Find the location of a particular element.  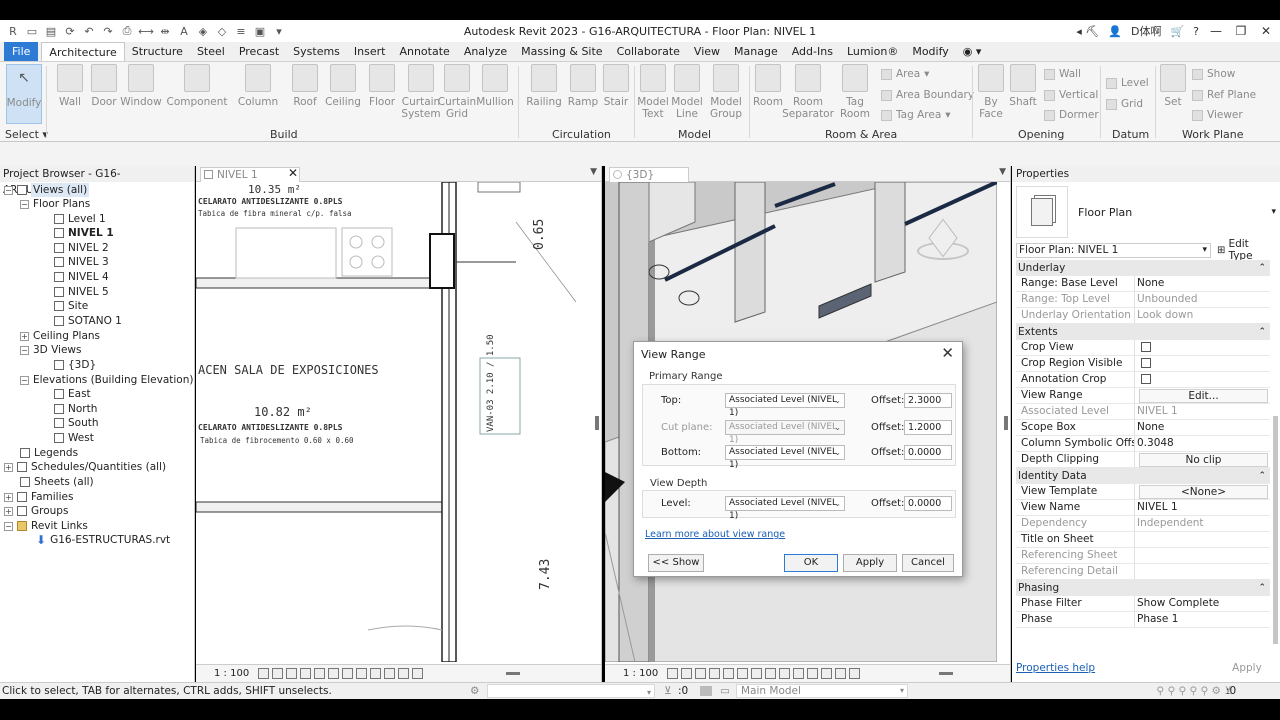

select-dropdown: Select ▾ is located at coordinates (26, 134).